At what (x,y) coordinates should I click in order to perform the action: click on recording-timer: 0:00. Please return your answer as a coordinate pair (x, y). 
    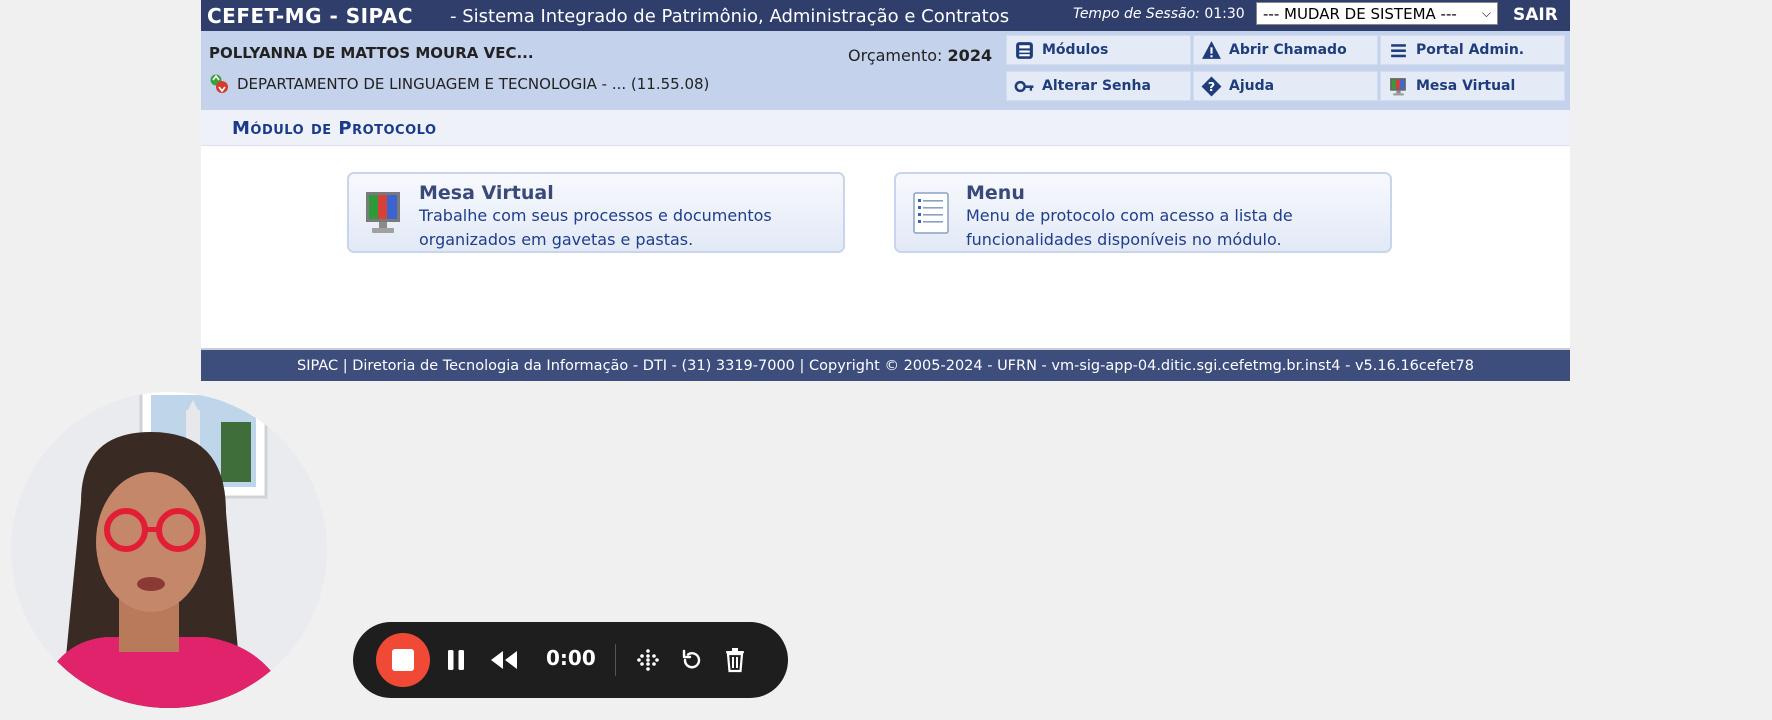
    Looking at the image, I should click on (571, 658).